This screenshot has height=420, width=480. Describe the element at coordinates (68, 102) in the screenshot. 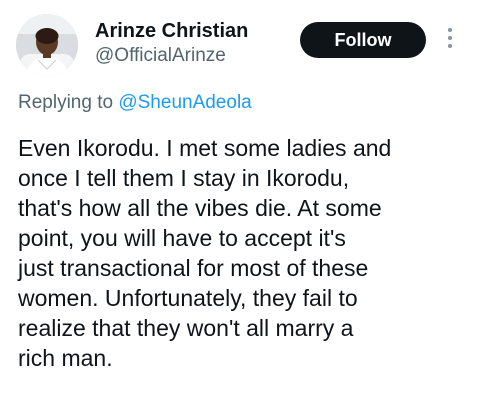

I see `replying-prefix: Replying to` at that location.